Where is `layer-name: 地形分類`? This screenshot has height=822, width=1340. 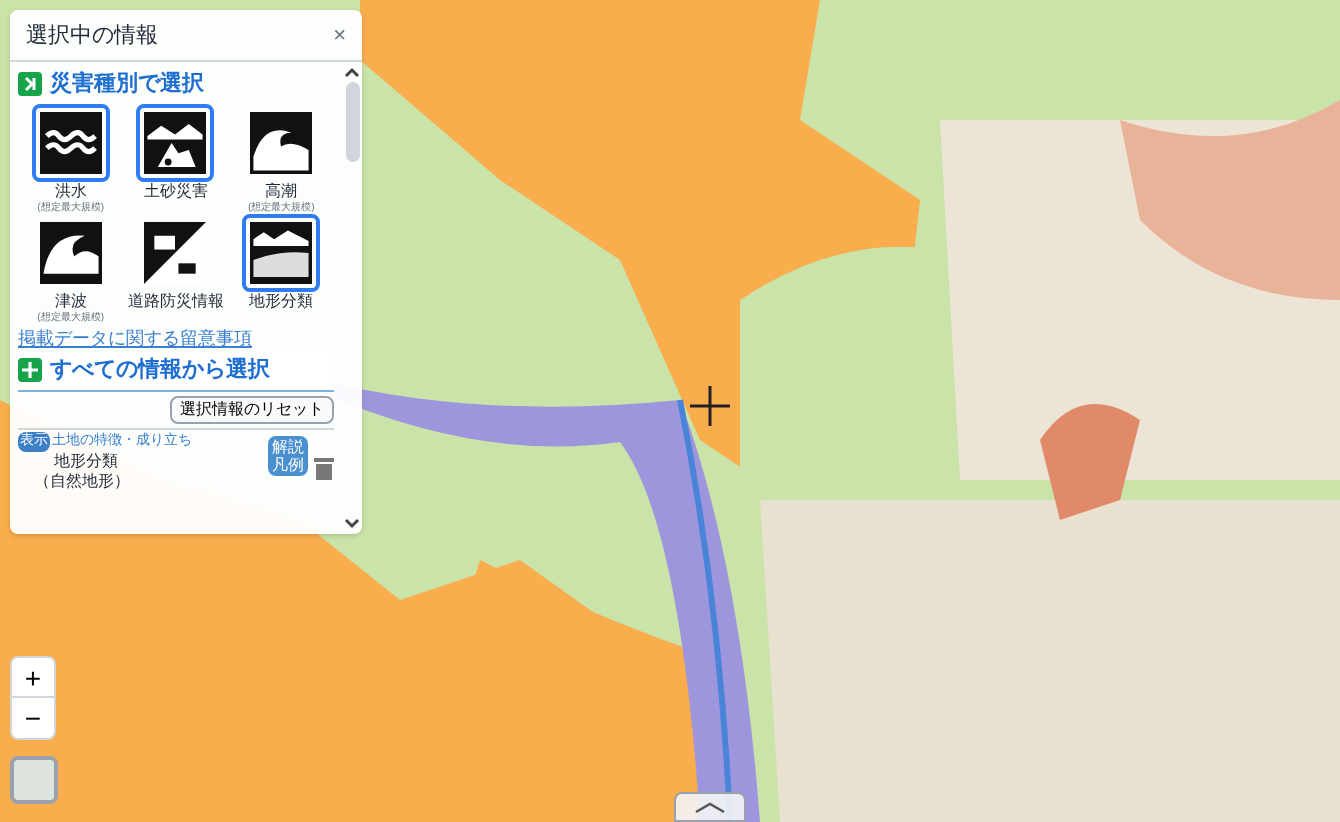
layer-name: 地形分類 is located at coordinates (86, 462).